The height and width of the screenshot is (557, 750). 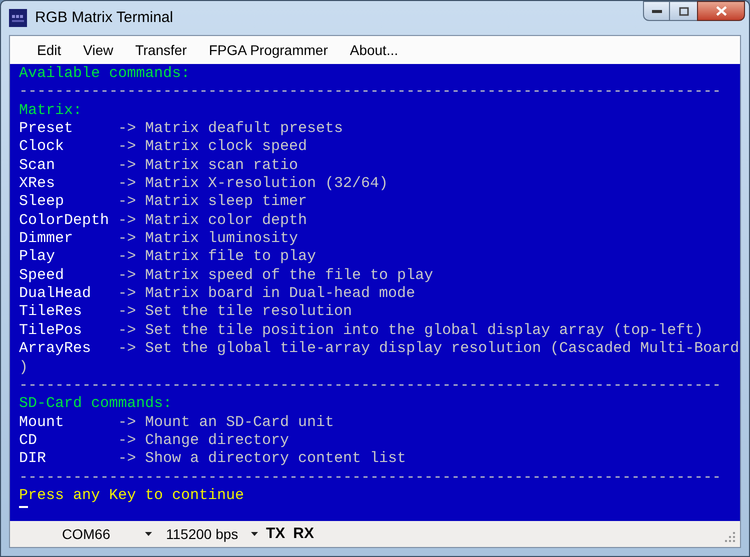 What do you see at coordinates (213, 147) in the screenshot?
I see `command-description: -> Matrix clock speed` at bounding box center [213, 147].